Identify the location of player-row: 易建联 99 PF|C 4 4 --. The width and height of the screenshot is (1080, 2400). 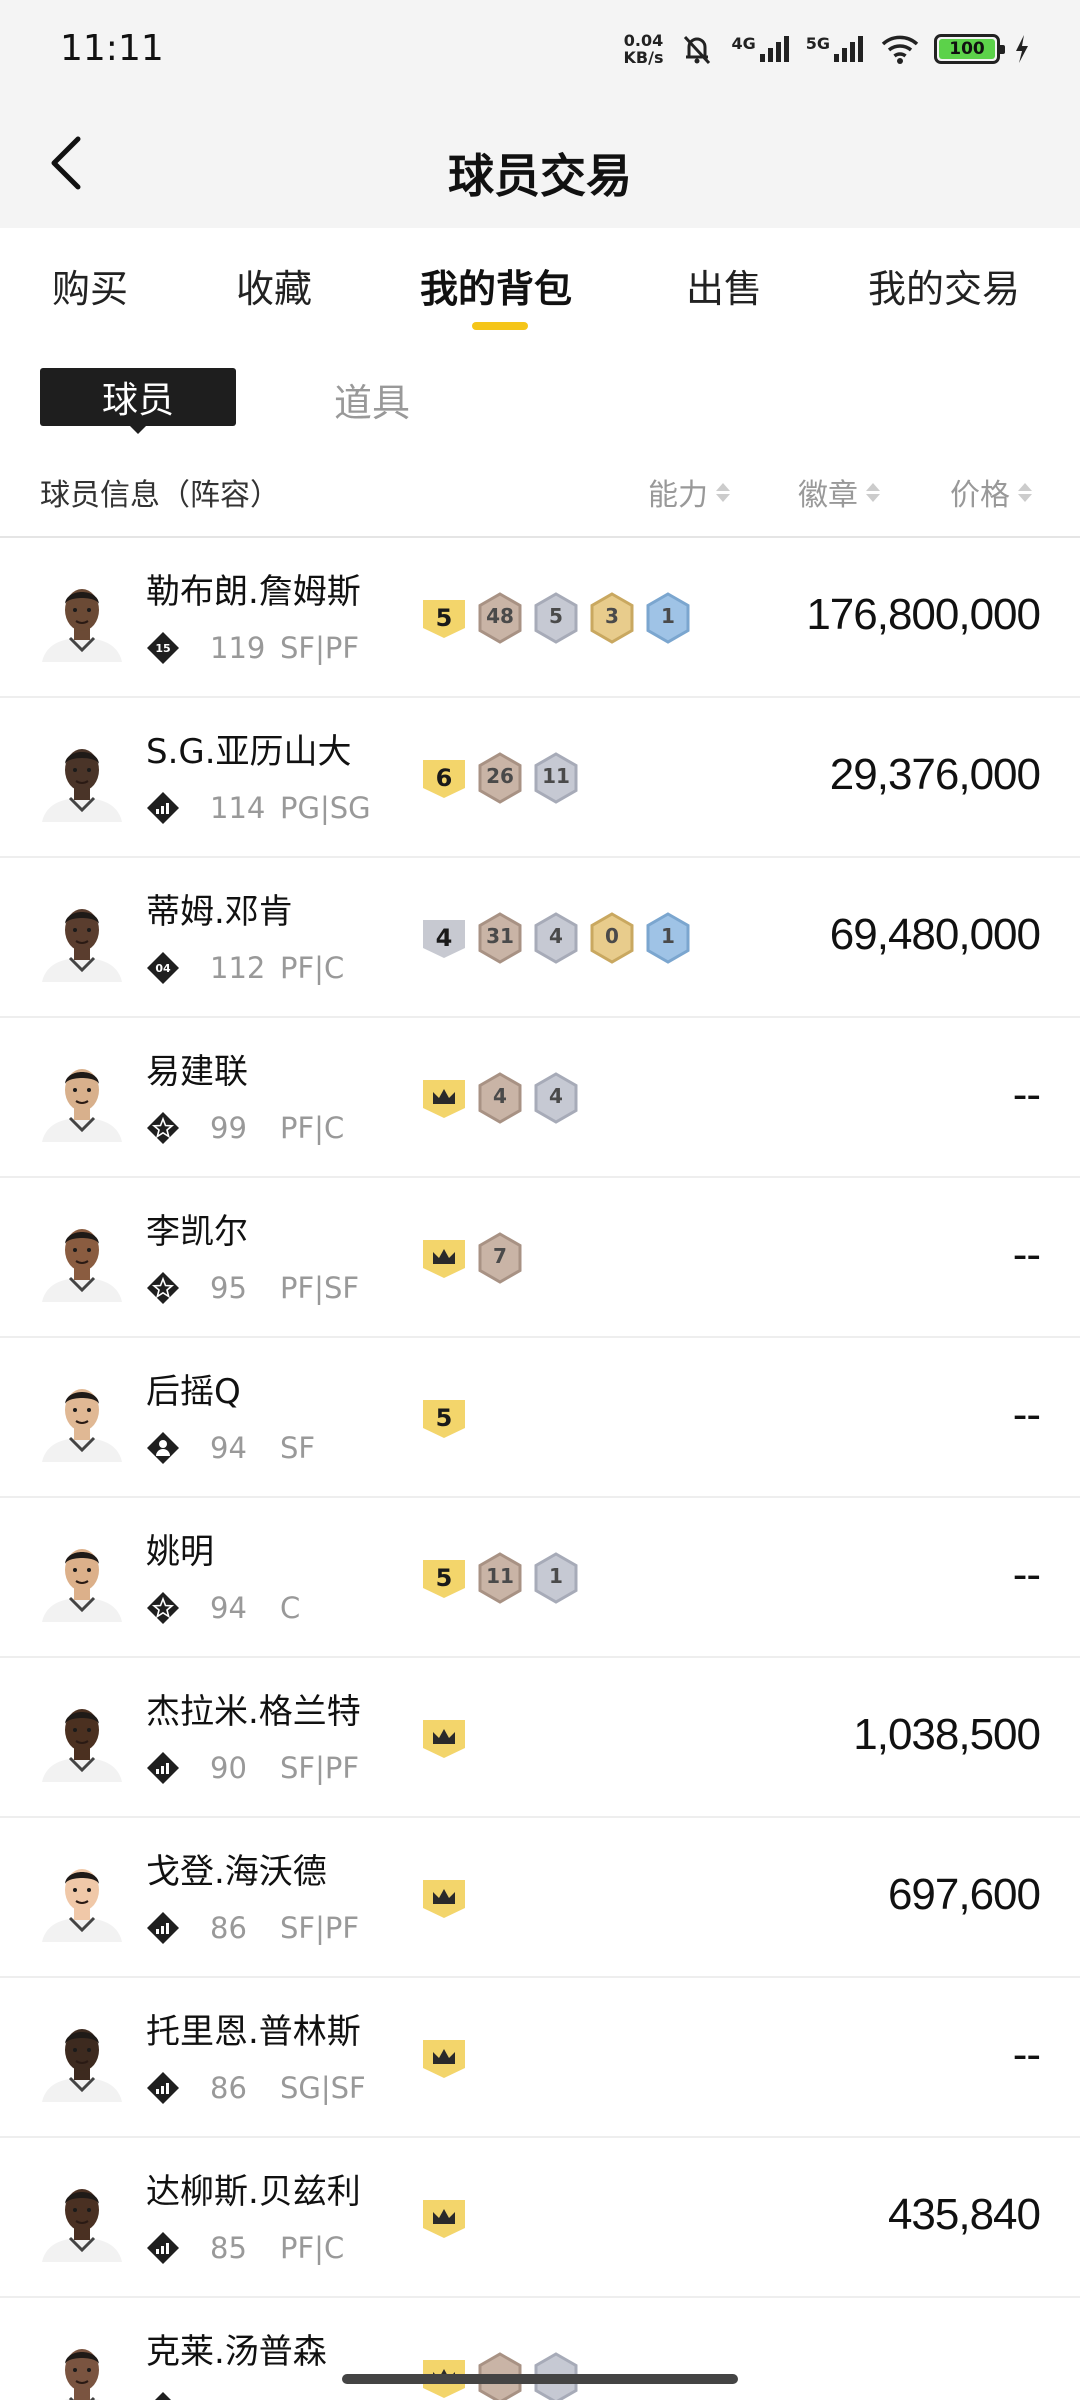
(540, 1098).